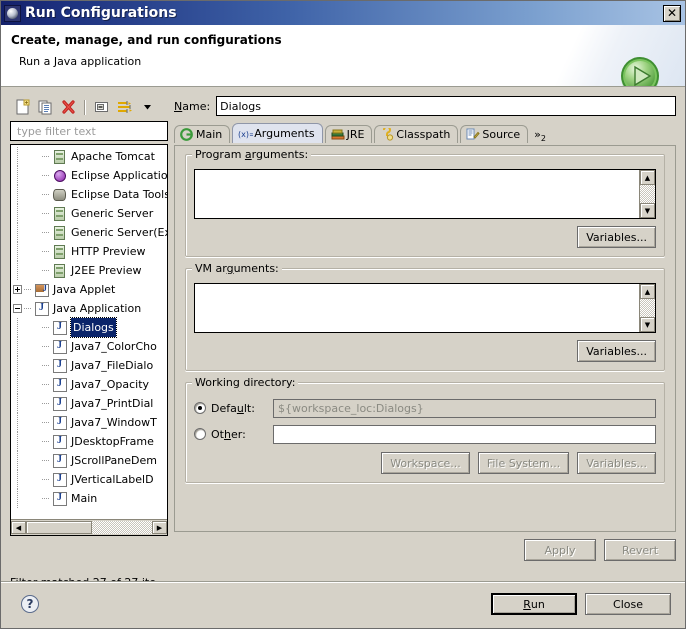  Describe the element at coordinates (640, 550) in the screenshot. I see `revert-button: Revert` at that location.